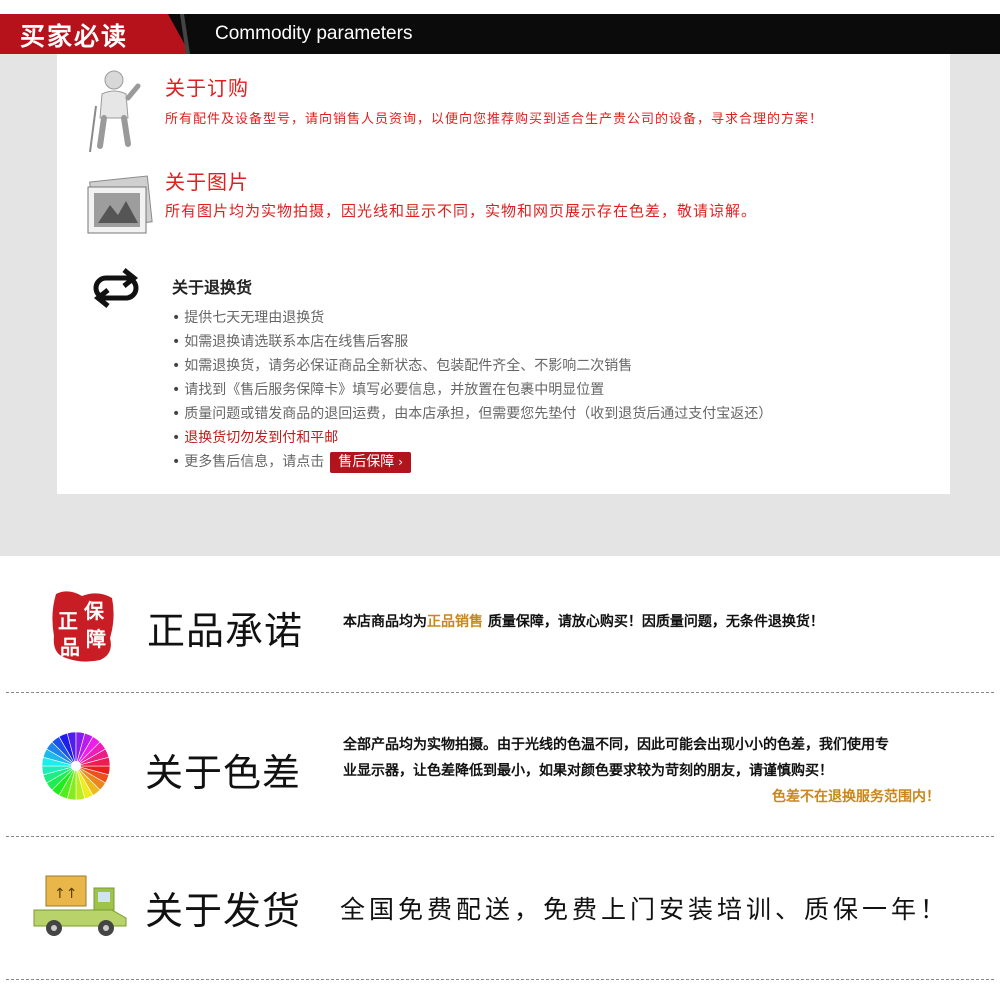 Image resolution: width=1000 pixels, height=988 pixels. I want to click on shipping-title: 关于发货, so click(223, 911).